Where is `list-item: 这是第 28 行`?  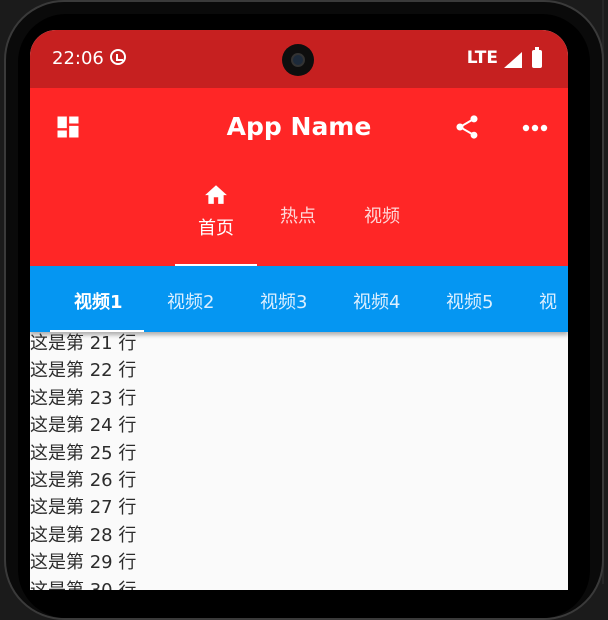
list-item: 这是第 28 行 is located at coordinates (83, 535).